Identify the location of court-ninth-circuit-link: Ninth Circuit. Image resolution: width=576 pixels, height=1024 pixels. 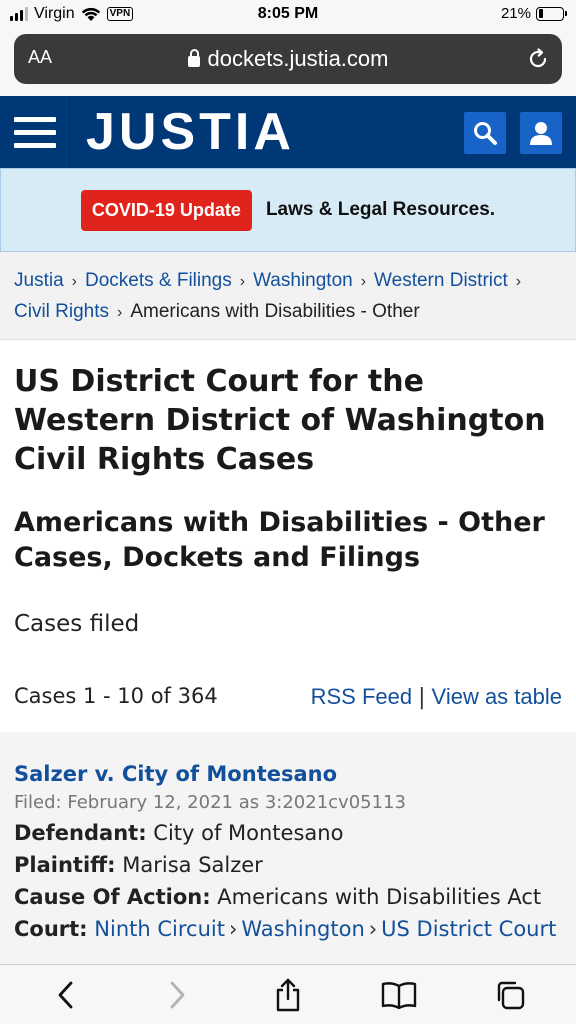
(159, 929).